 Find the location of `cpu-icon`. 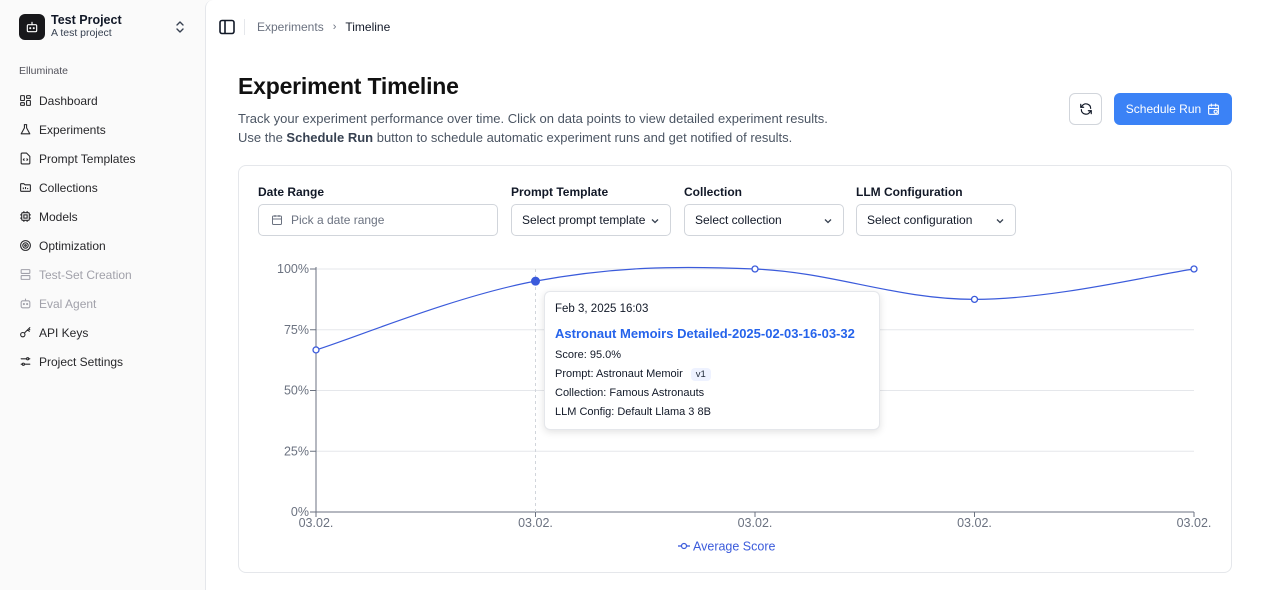

cpu-icon is located at coordinates (25, 216).